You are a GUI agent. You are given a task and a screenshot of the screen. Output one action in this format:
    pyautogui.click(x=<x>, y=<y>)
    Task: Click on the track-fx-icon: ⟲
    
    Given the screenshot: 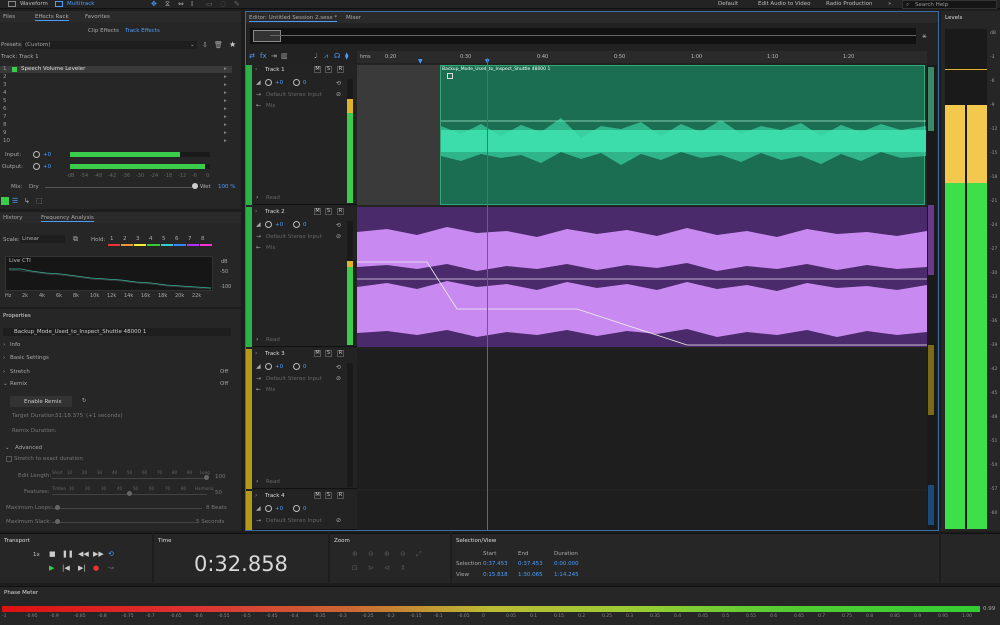 What is the action you would take?
    pyautogui.click(x=338, y=83)
    